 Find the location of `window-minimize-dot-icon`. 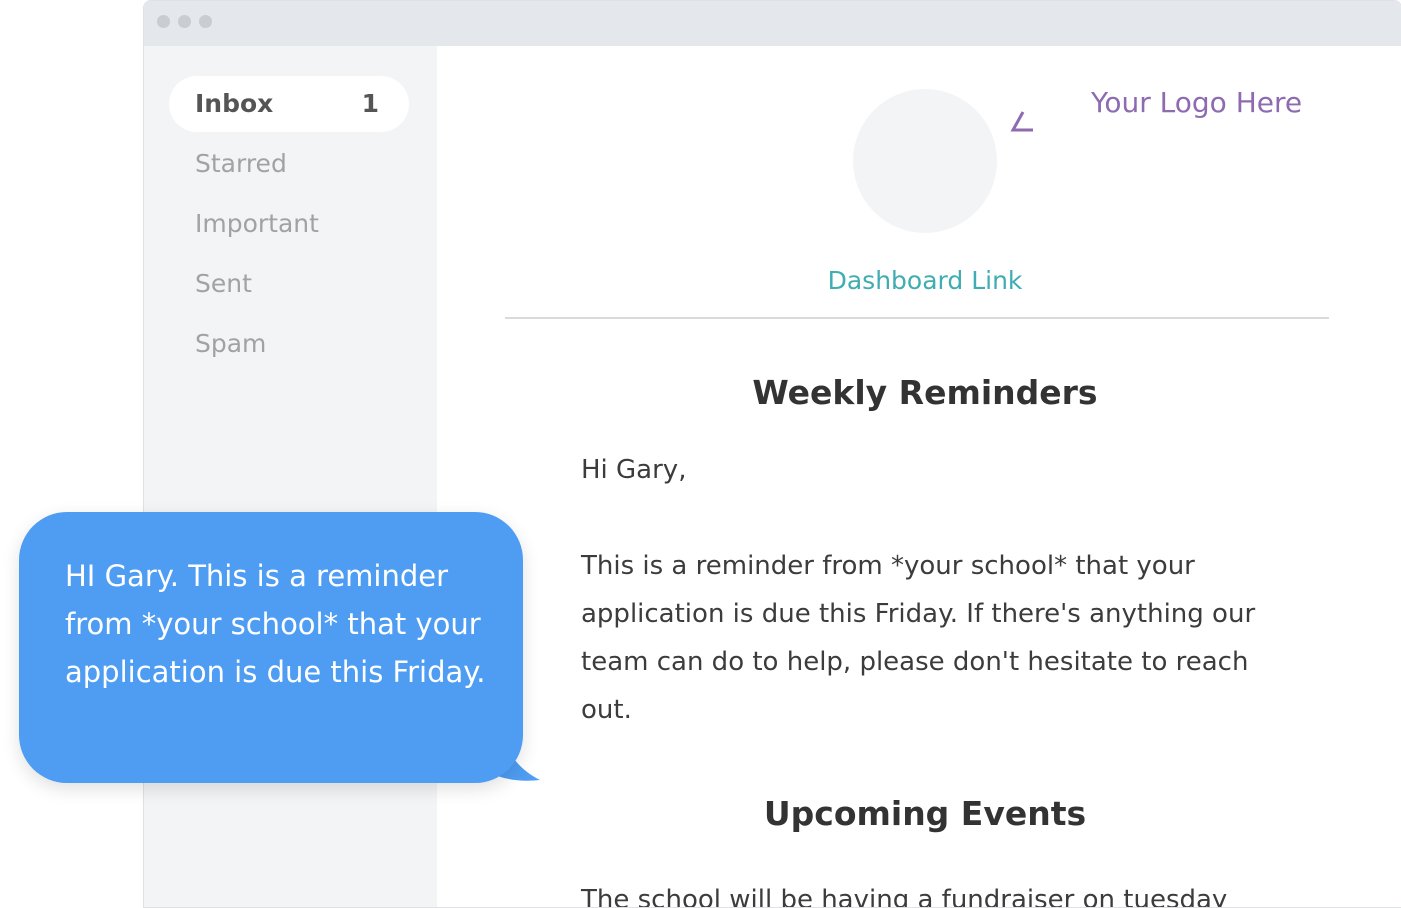

window-minimize-dot-icon is located at coordinates (184, 21).